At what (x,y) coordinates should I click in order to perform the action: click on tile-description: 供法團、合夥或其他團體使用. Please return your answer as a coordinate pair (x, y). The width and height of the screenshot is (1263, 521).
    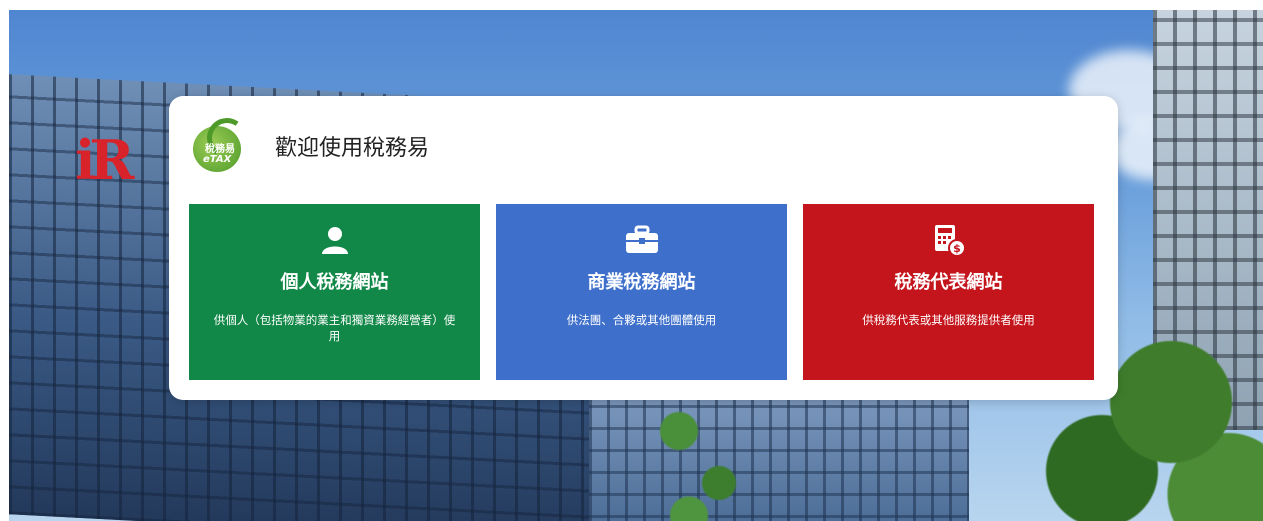
    Looking at the image, I should click on (641, 320).